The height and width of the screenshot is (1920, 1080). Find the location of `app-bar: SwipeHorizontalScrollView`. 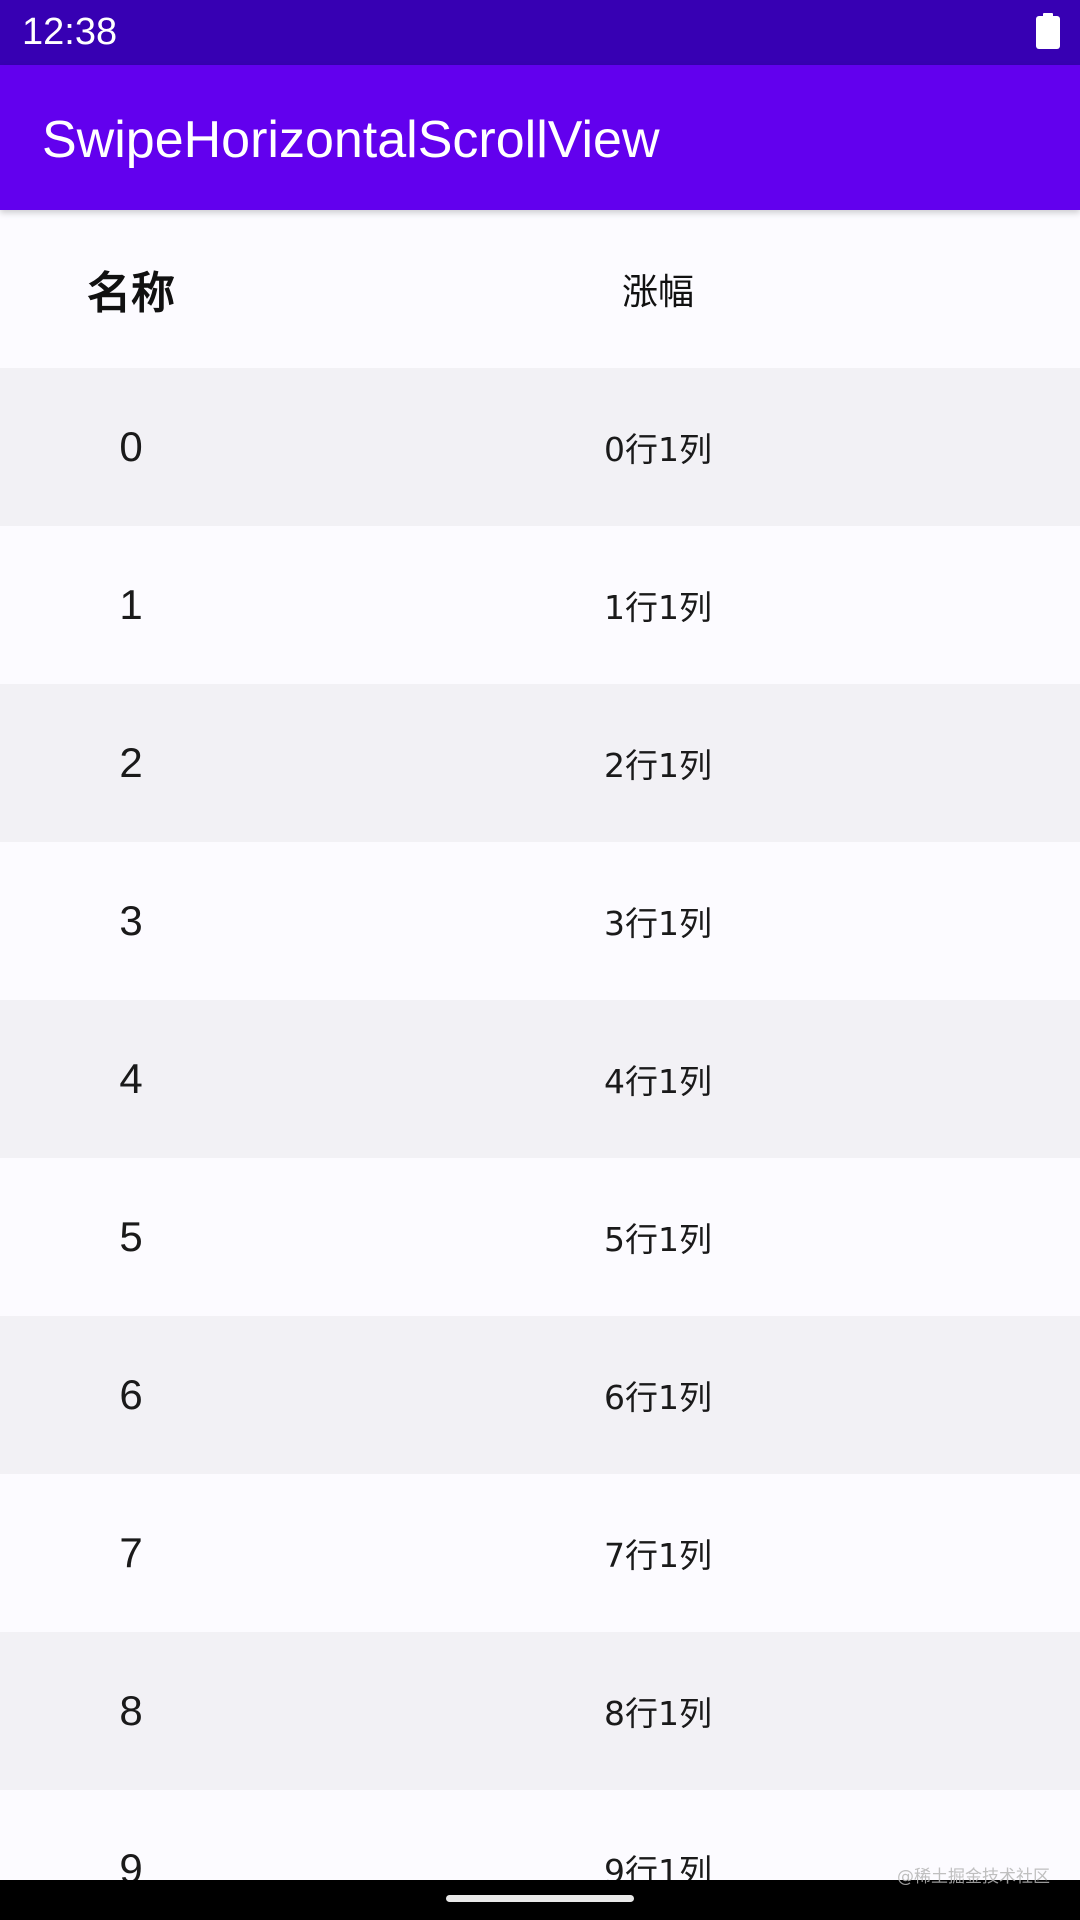

app-bar: SwipeHorizontalScrollView is located at coordinates (540, 137).